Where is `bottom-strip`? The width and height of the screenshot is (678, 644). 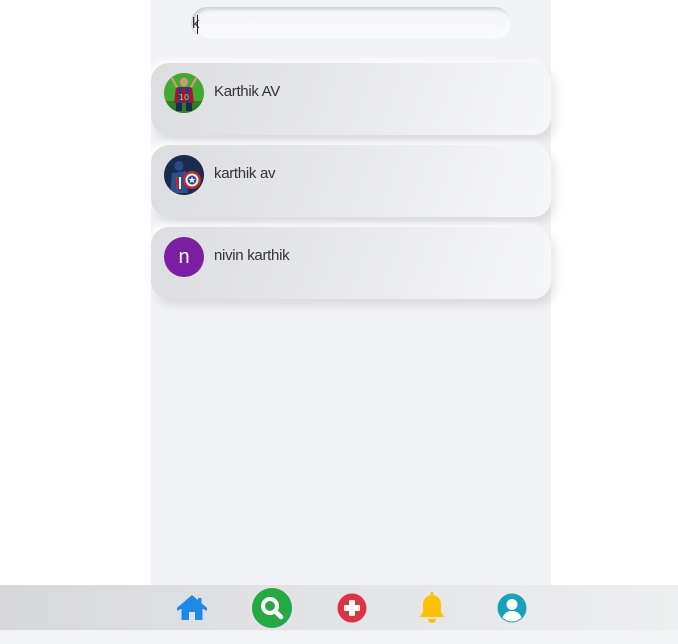
bottom-strip is located at coordinates (339, 637).